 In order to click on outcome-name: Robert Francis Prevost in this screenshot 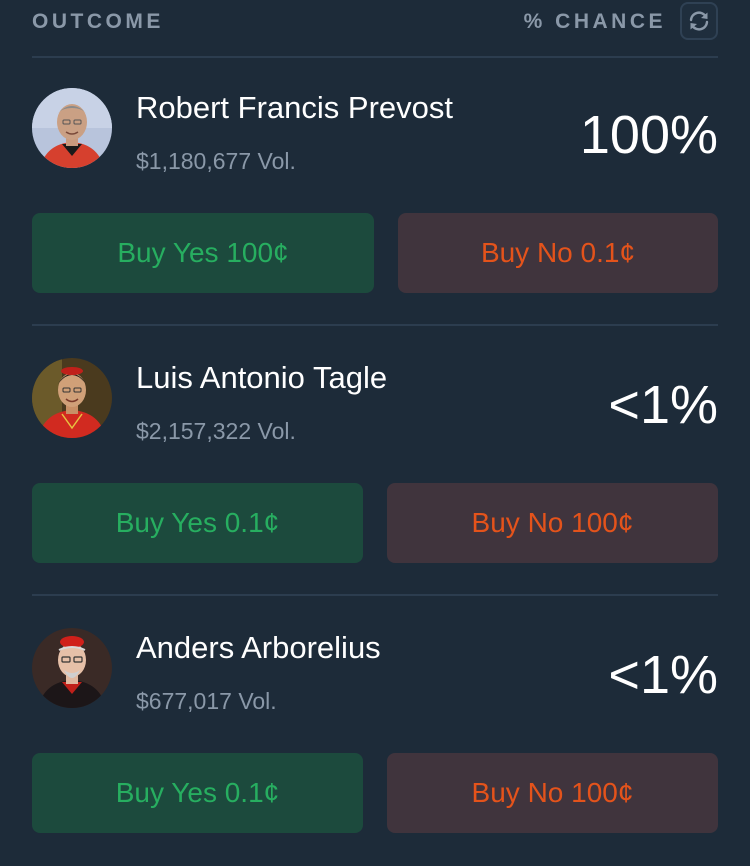, I will do `click(294, 107)`.